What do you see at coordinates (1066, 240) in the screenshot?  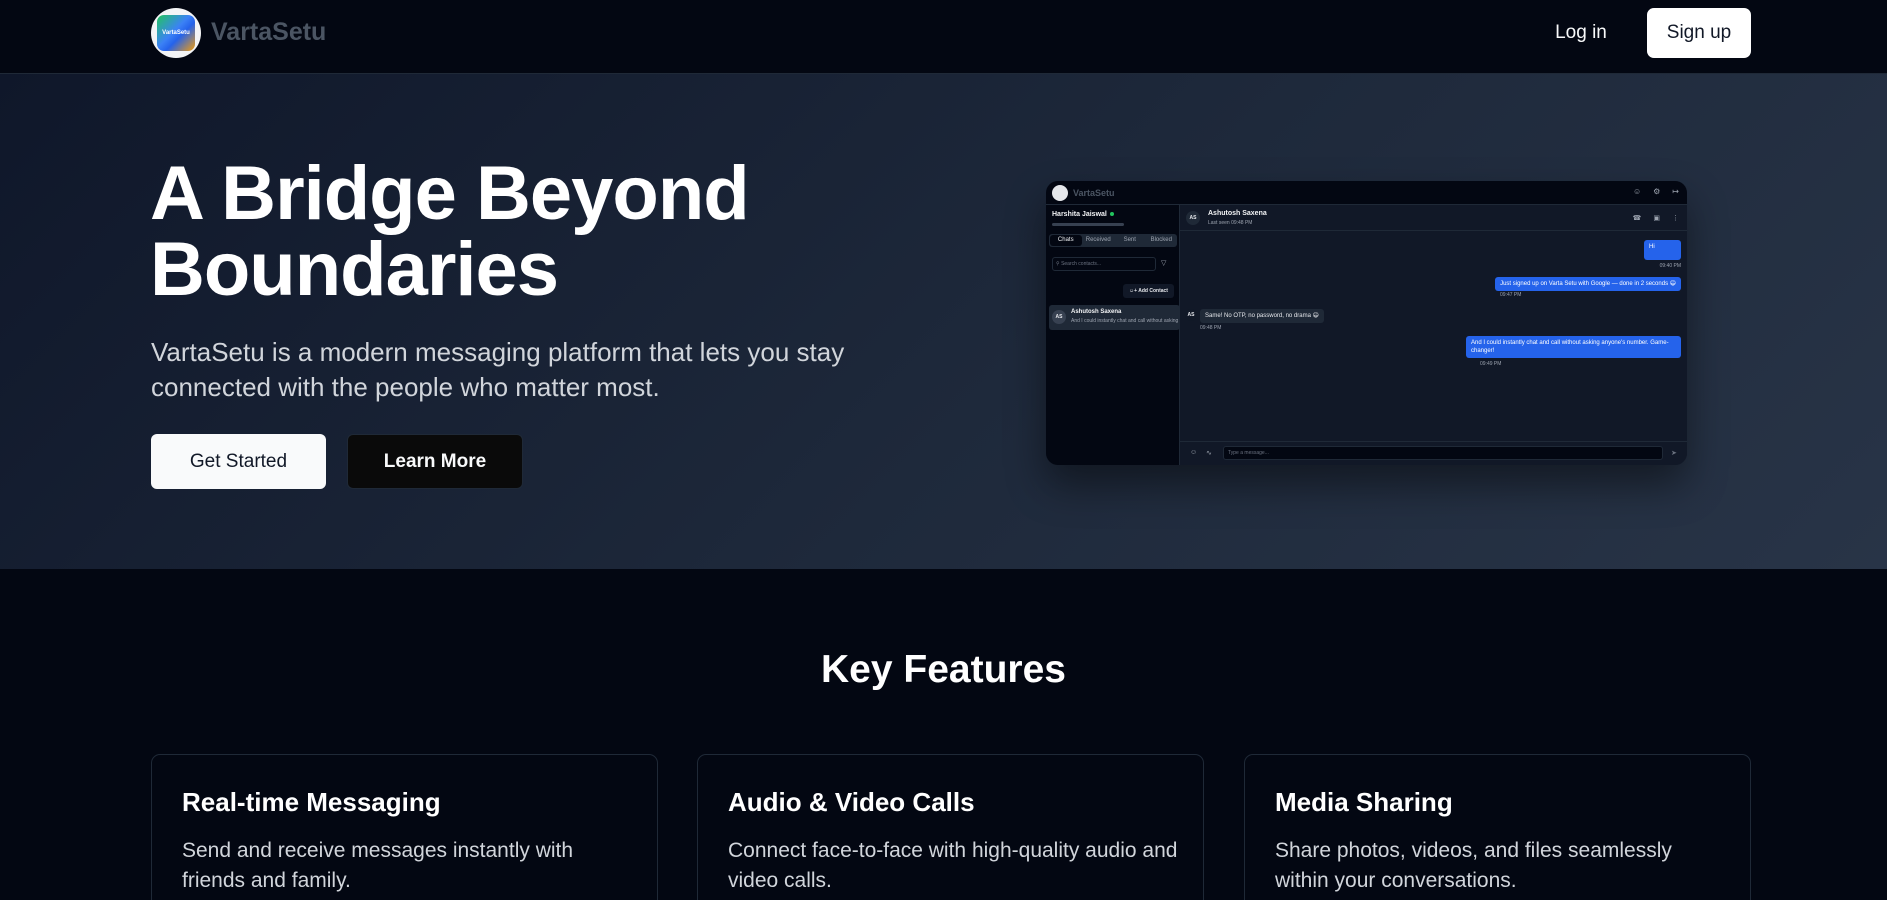 I see `preview-tab-chats: Chats` at bounding box center [1066, 240].